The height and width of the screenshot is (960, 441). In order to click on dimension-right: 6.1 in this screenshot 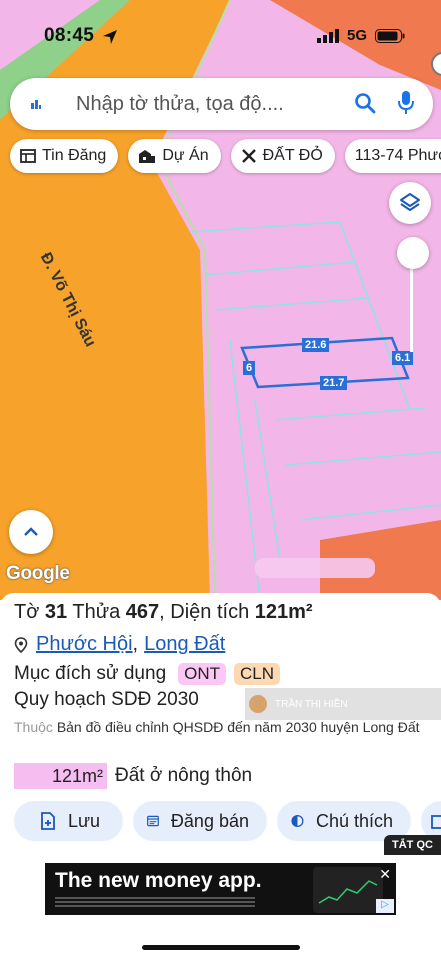, I will do `click(403, 358)`.